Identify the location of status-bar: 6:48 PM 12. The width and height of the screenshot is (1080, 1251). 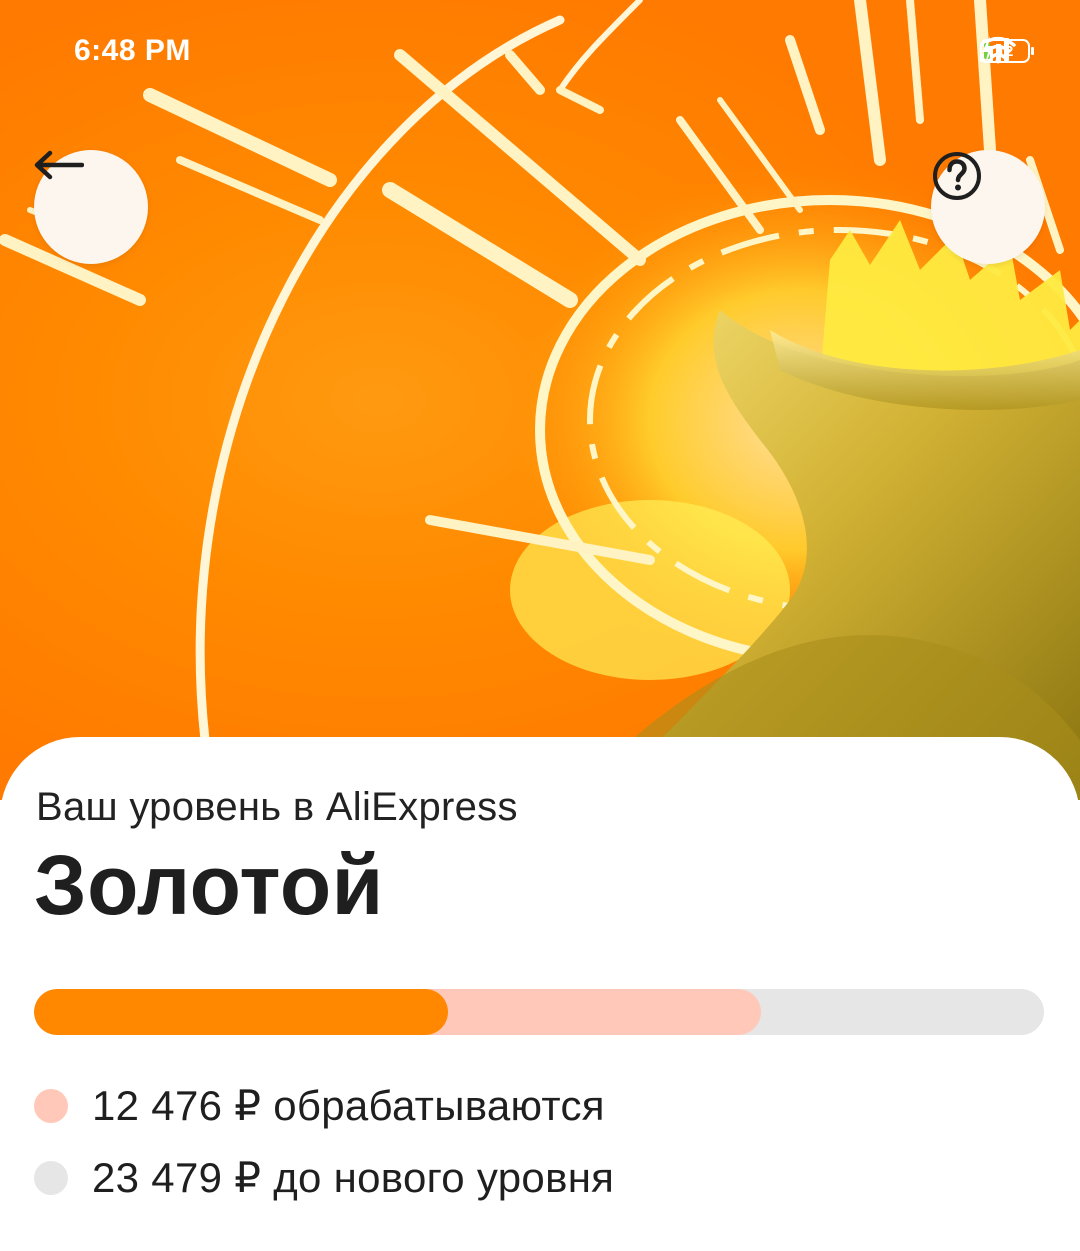
(540, 50).